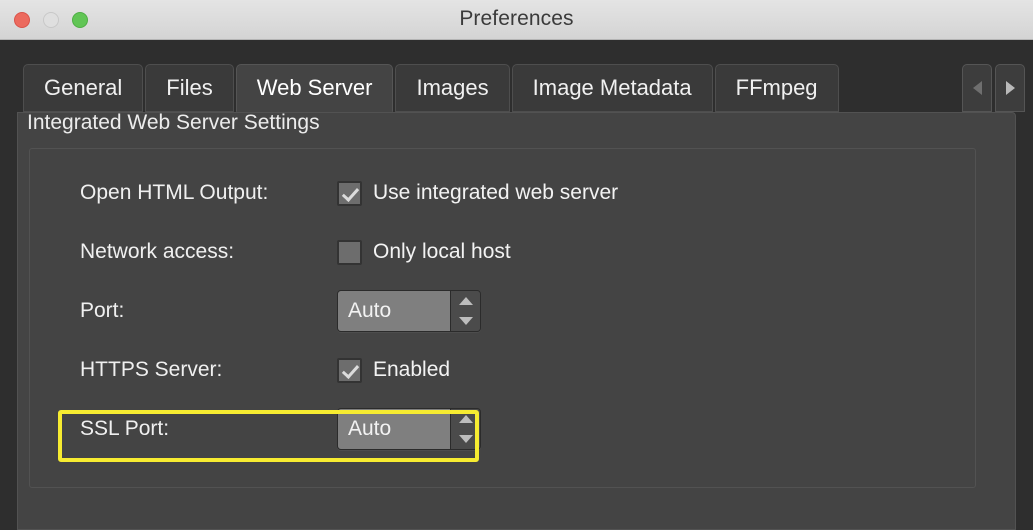 The height and width of the screenshot is (530, 1033). What do you see at coordinates (151, 369) in the screenshot?
I see `row-label: HTTPS Server:` at bounding box center [151, 369].